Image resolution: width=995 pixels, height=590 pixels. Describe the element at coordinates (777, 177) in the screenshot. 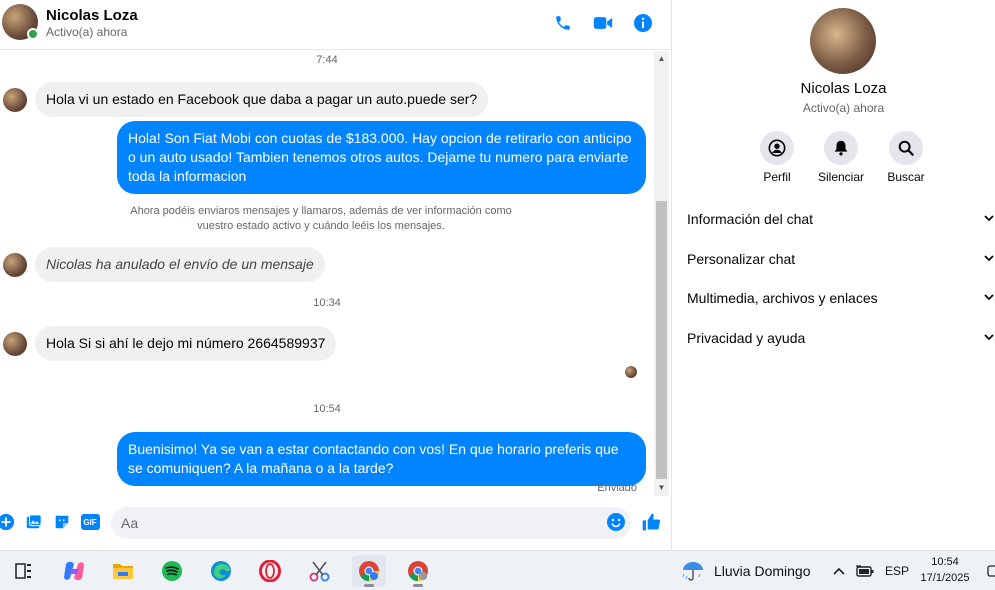

I see `profile-label: Perfil` at that location.